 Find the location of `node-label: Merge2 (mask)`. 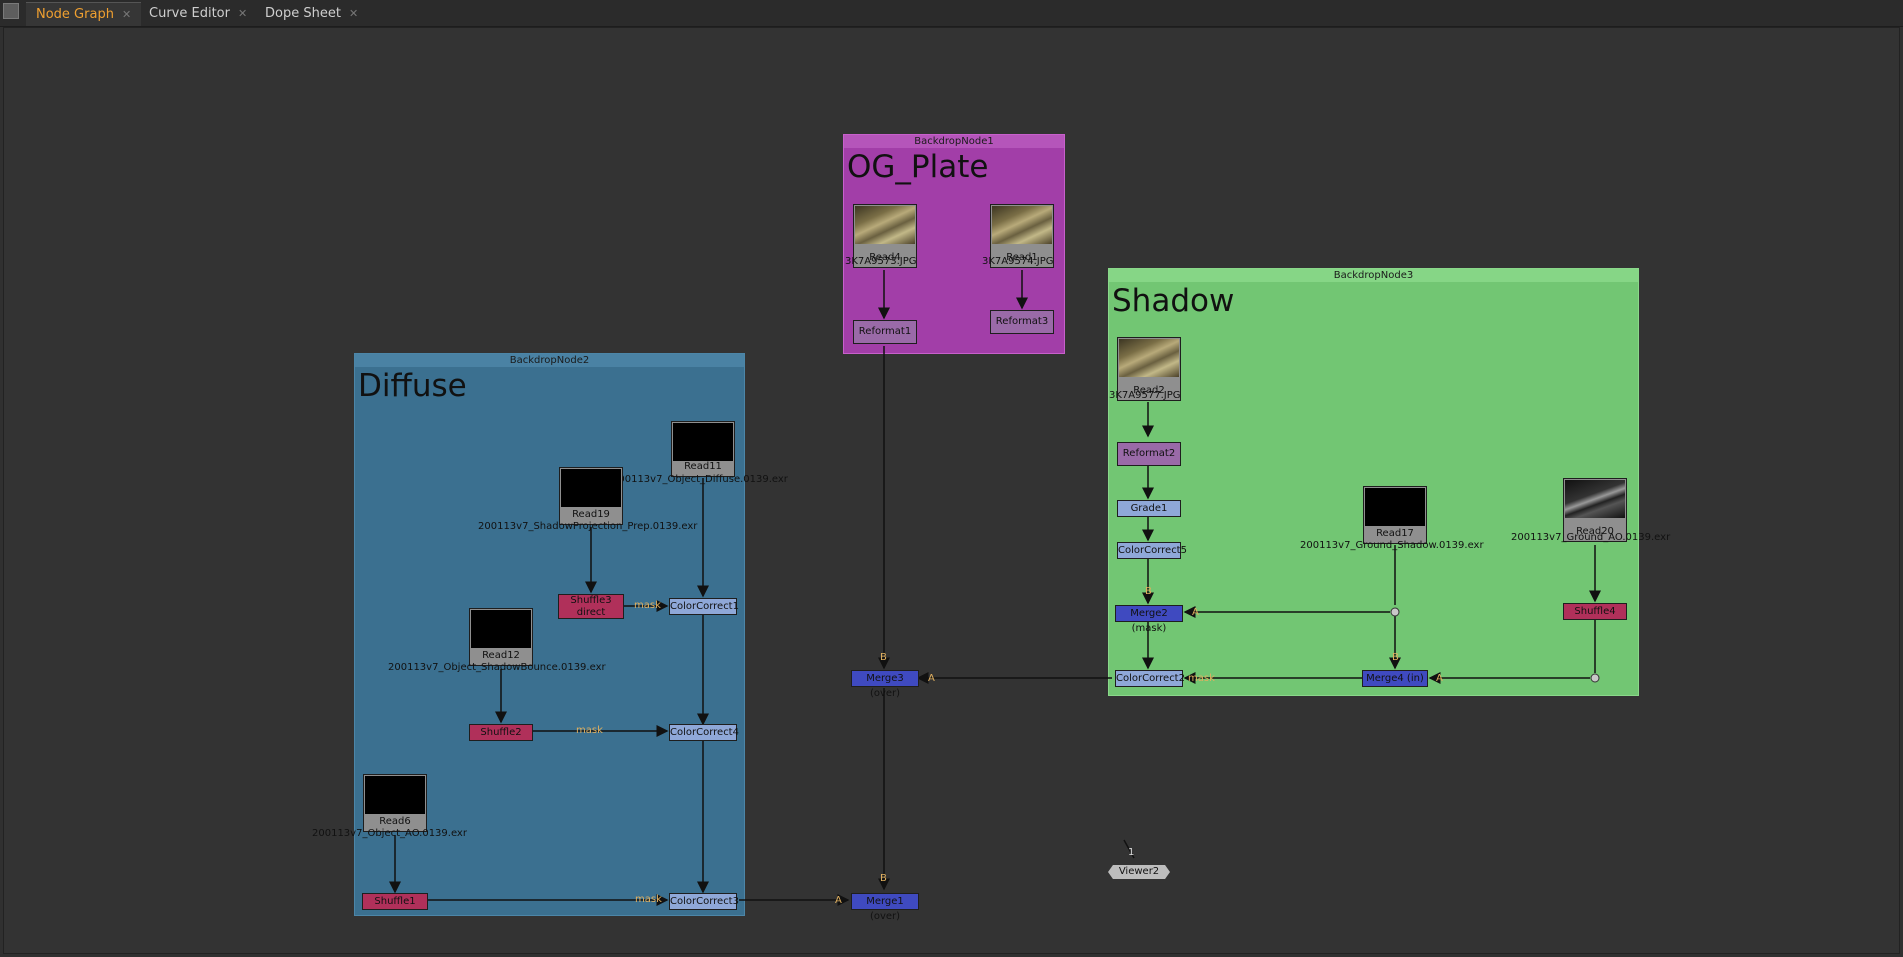

node-label: Merge2 (mask) is located at coordinates (1149, 621).